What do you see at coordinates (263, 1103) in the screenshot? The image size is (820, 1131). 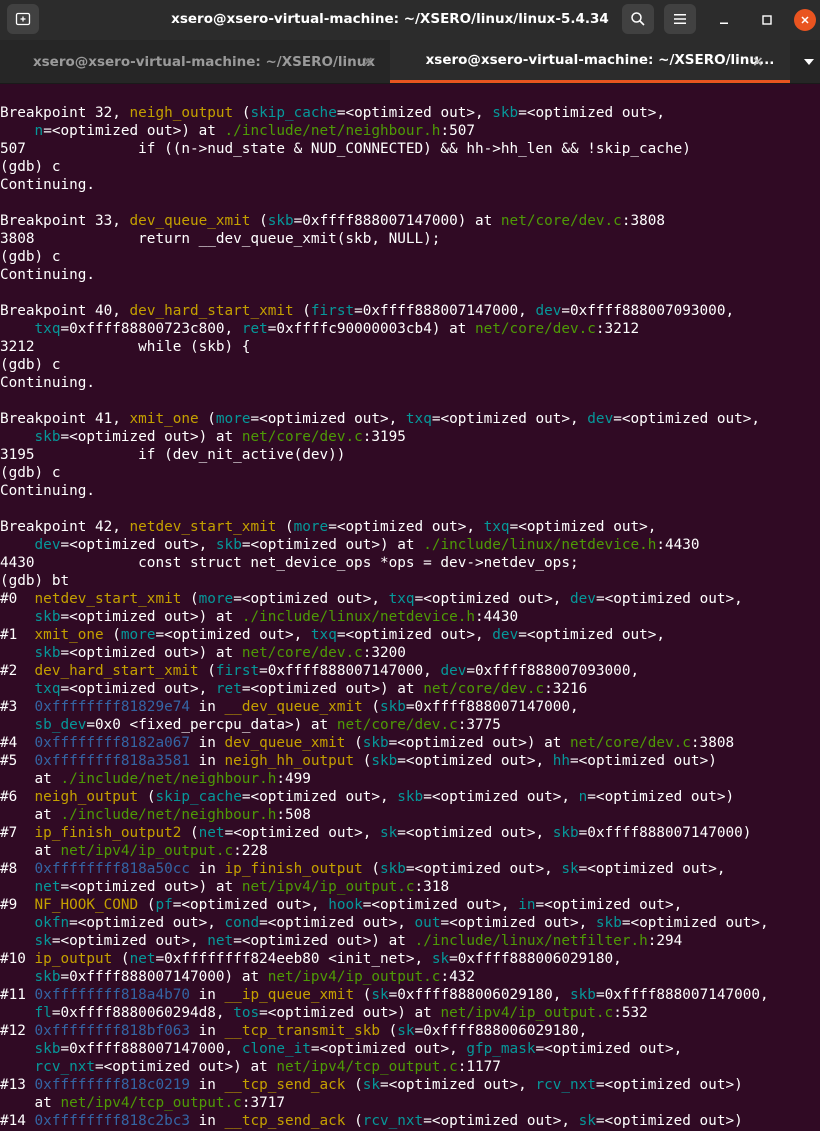 I see `terminal-text-segment: :3717` at bounding box center [263, 1103].